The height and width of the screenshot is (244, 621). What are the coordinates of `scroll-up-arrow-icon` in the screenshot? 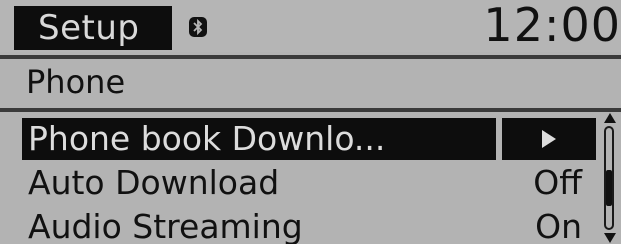 It's located at (610, 118).